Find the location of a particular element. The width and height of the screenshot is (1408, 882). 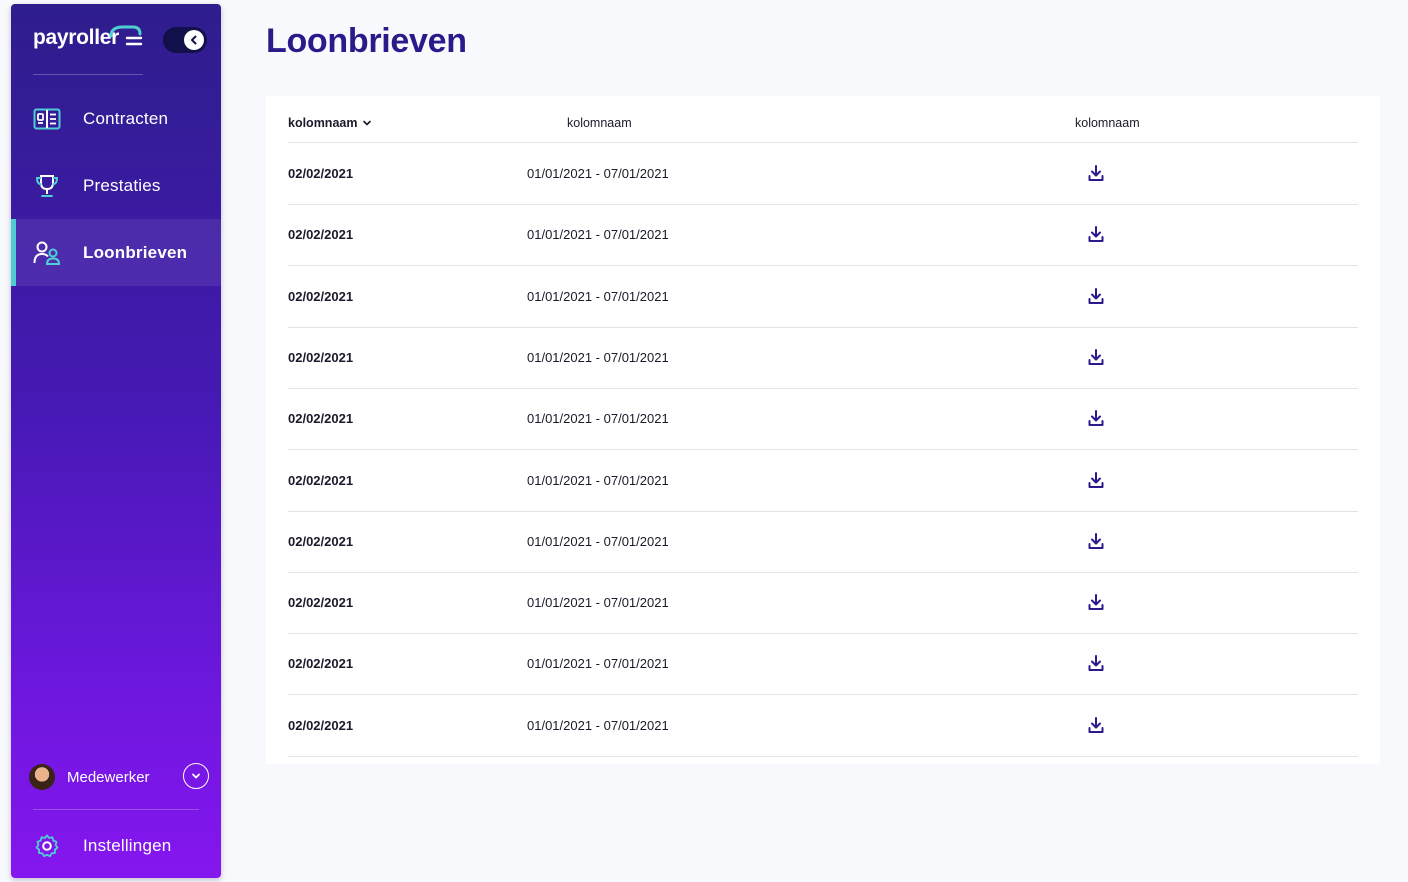

sidebar-item-prestaties: Prestaties is located at coordinates (116, 185).